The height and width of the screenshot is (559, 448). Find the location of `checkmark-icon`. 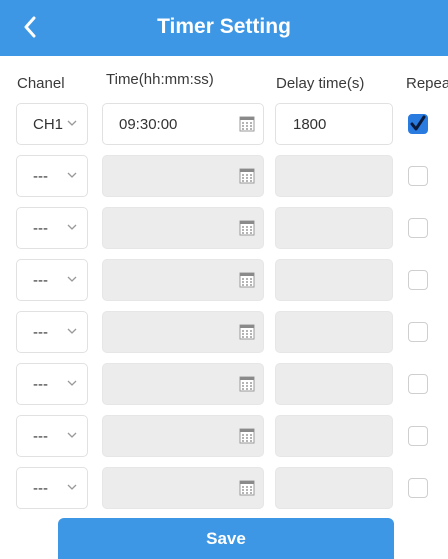

checkmark-icon is located at coordinates (418, 123).